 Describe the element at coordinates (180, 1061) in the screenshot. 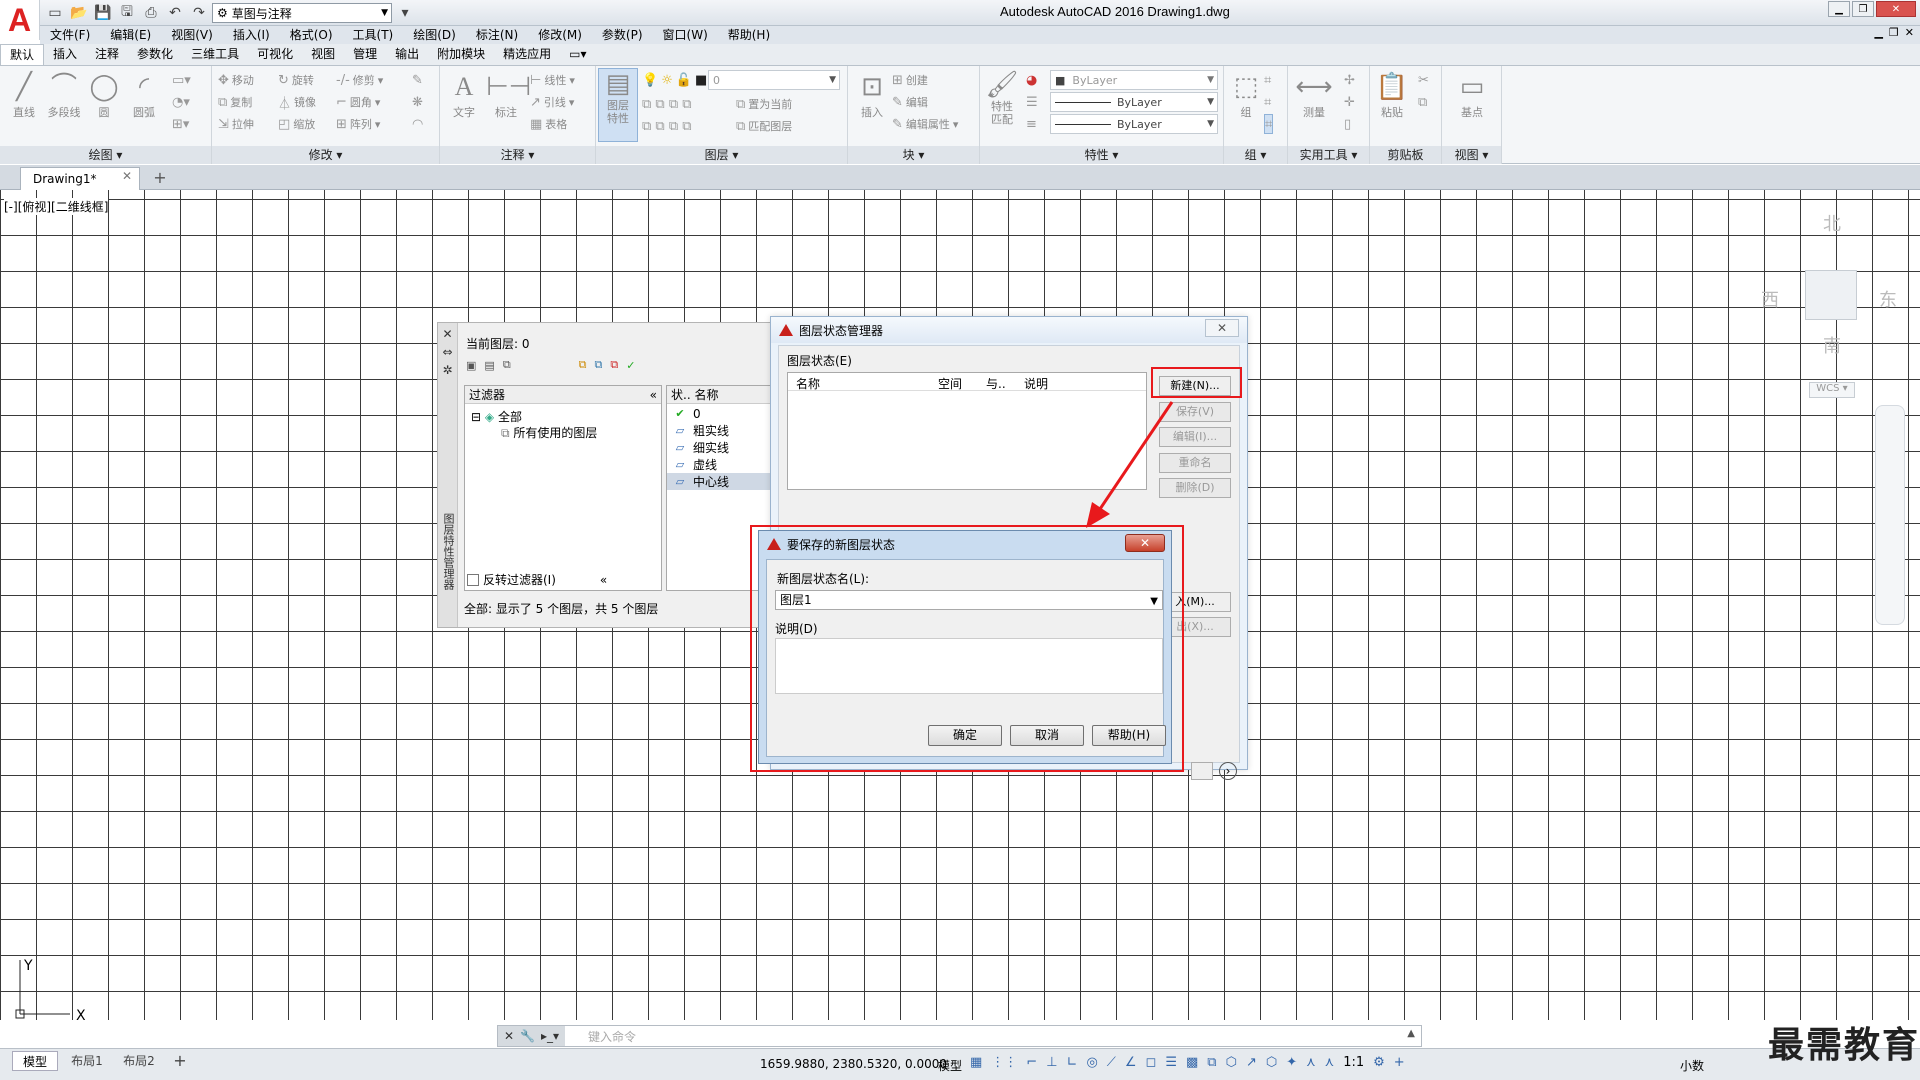

I see `add-layout-icon: +` at that location.